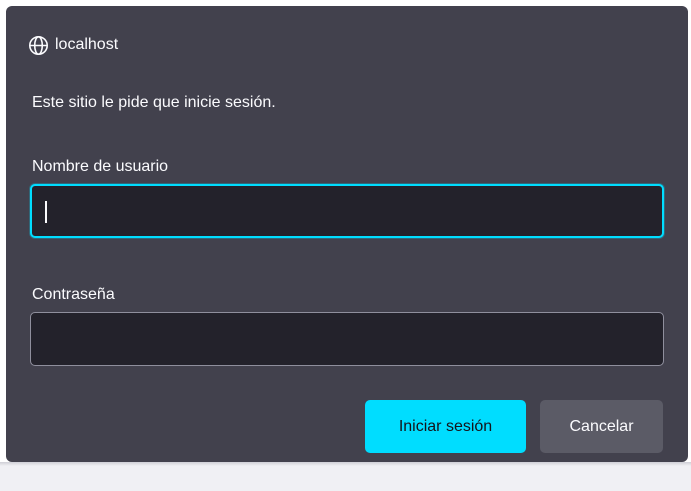 This screenshot has height=491, width=691. I want to click on username-label: Nombre de usuario, so click(100, 166).